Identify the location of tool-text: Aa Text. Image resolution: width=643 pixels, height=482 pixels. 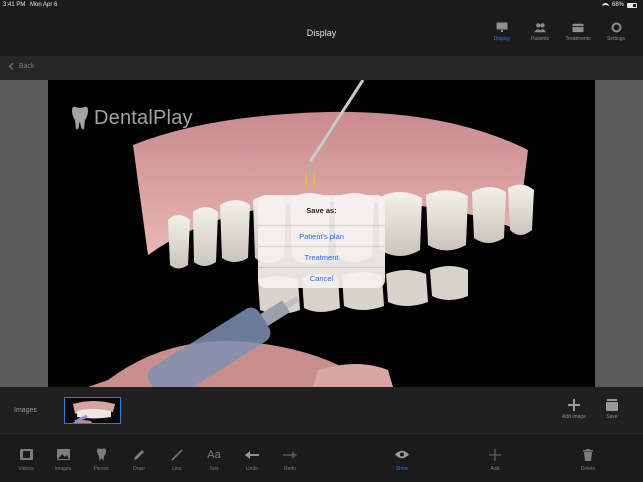
(214, 460).